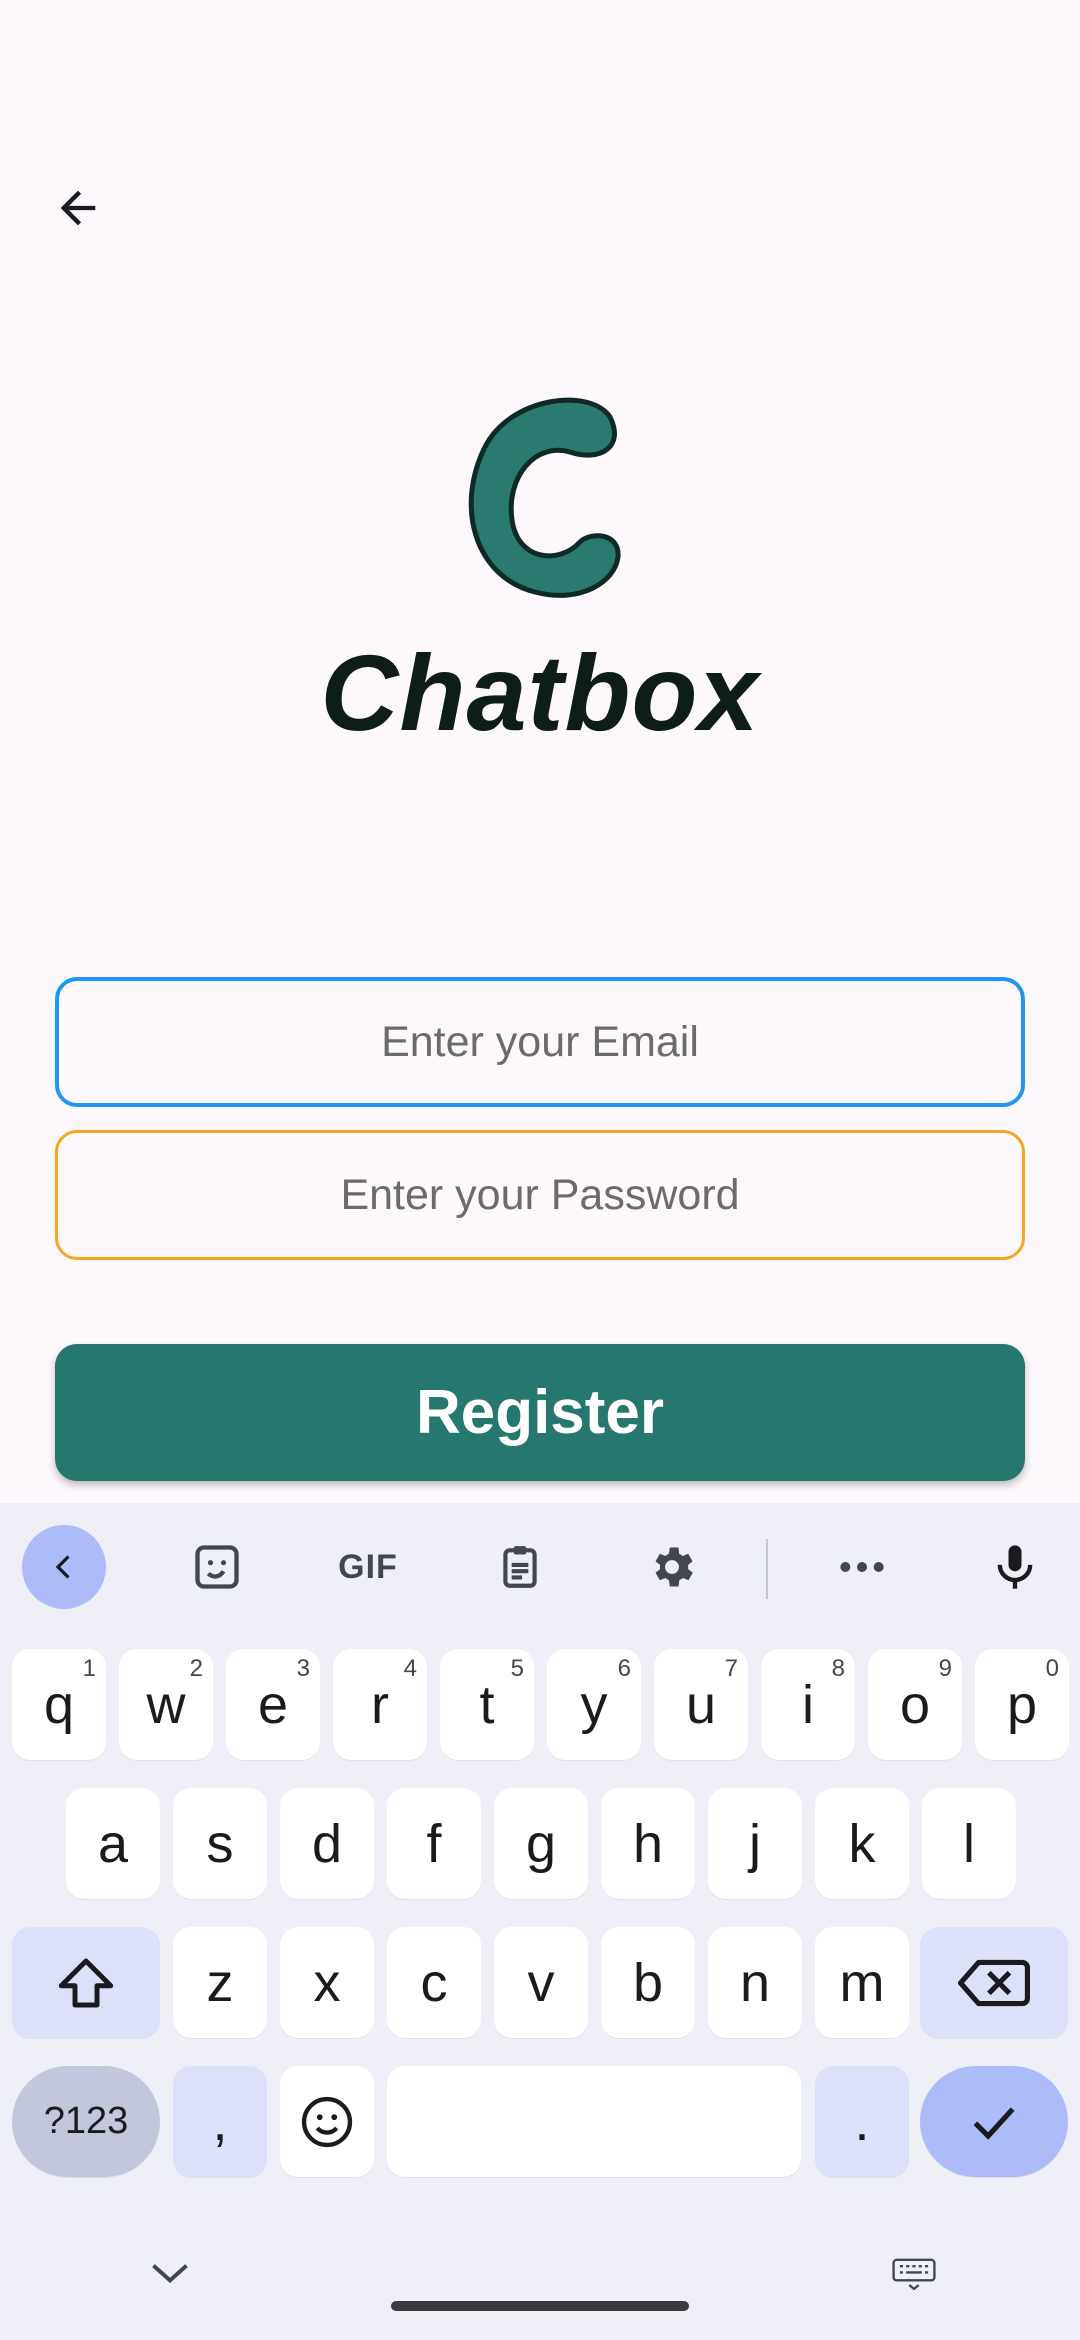  I want to click on key-hint: 8, so click(838, 1668).